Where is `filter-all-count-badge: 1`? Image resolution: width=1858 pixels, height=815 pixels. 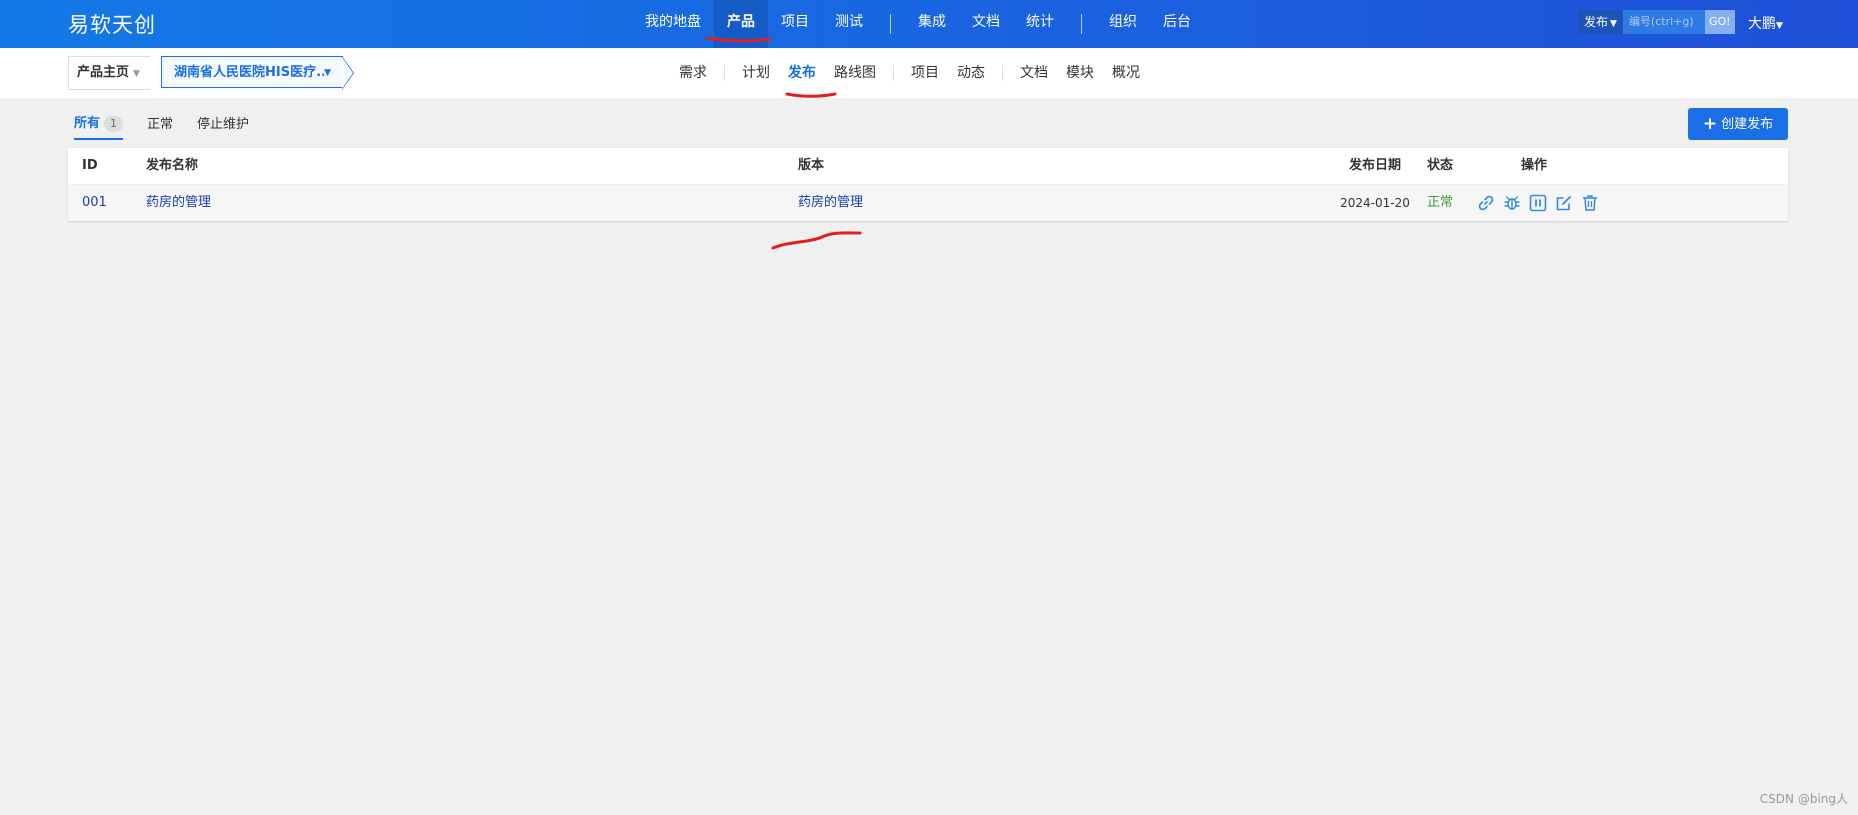 filter-all-count-badge: 1 is located at coordinates (114, 124).